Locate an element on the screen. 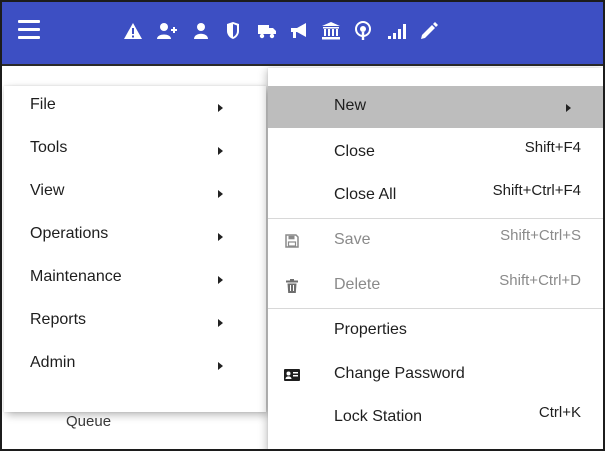 Image resolution: width=605 pixels, height=451 pixels. menu-item-label: Maintenance is located at coordinates (76, 276).